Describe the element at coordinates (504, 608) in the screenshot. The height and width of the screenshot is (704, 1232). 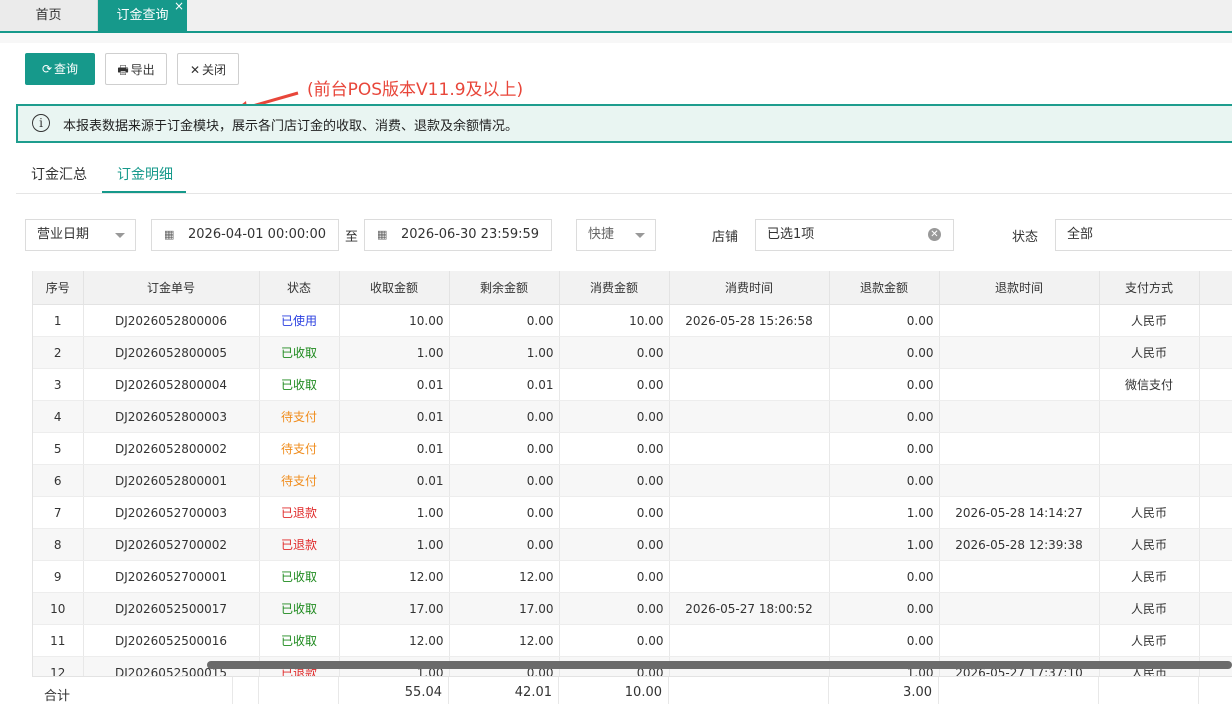
I see `remaining-amount: 17.00` at that location.